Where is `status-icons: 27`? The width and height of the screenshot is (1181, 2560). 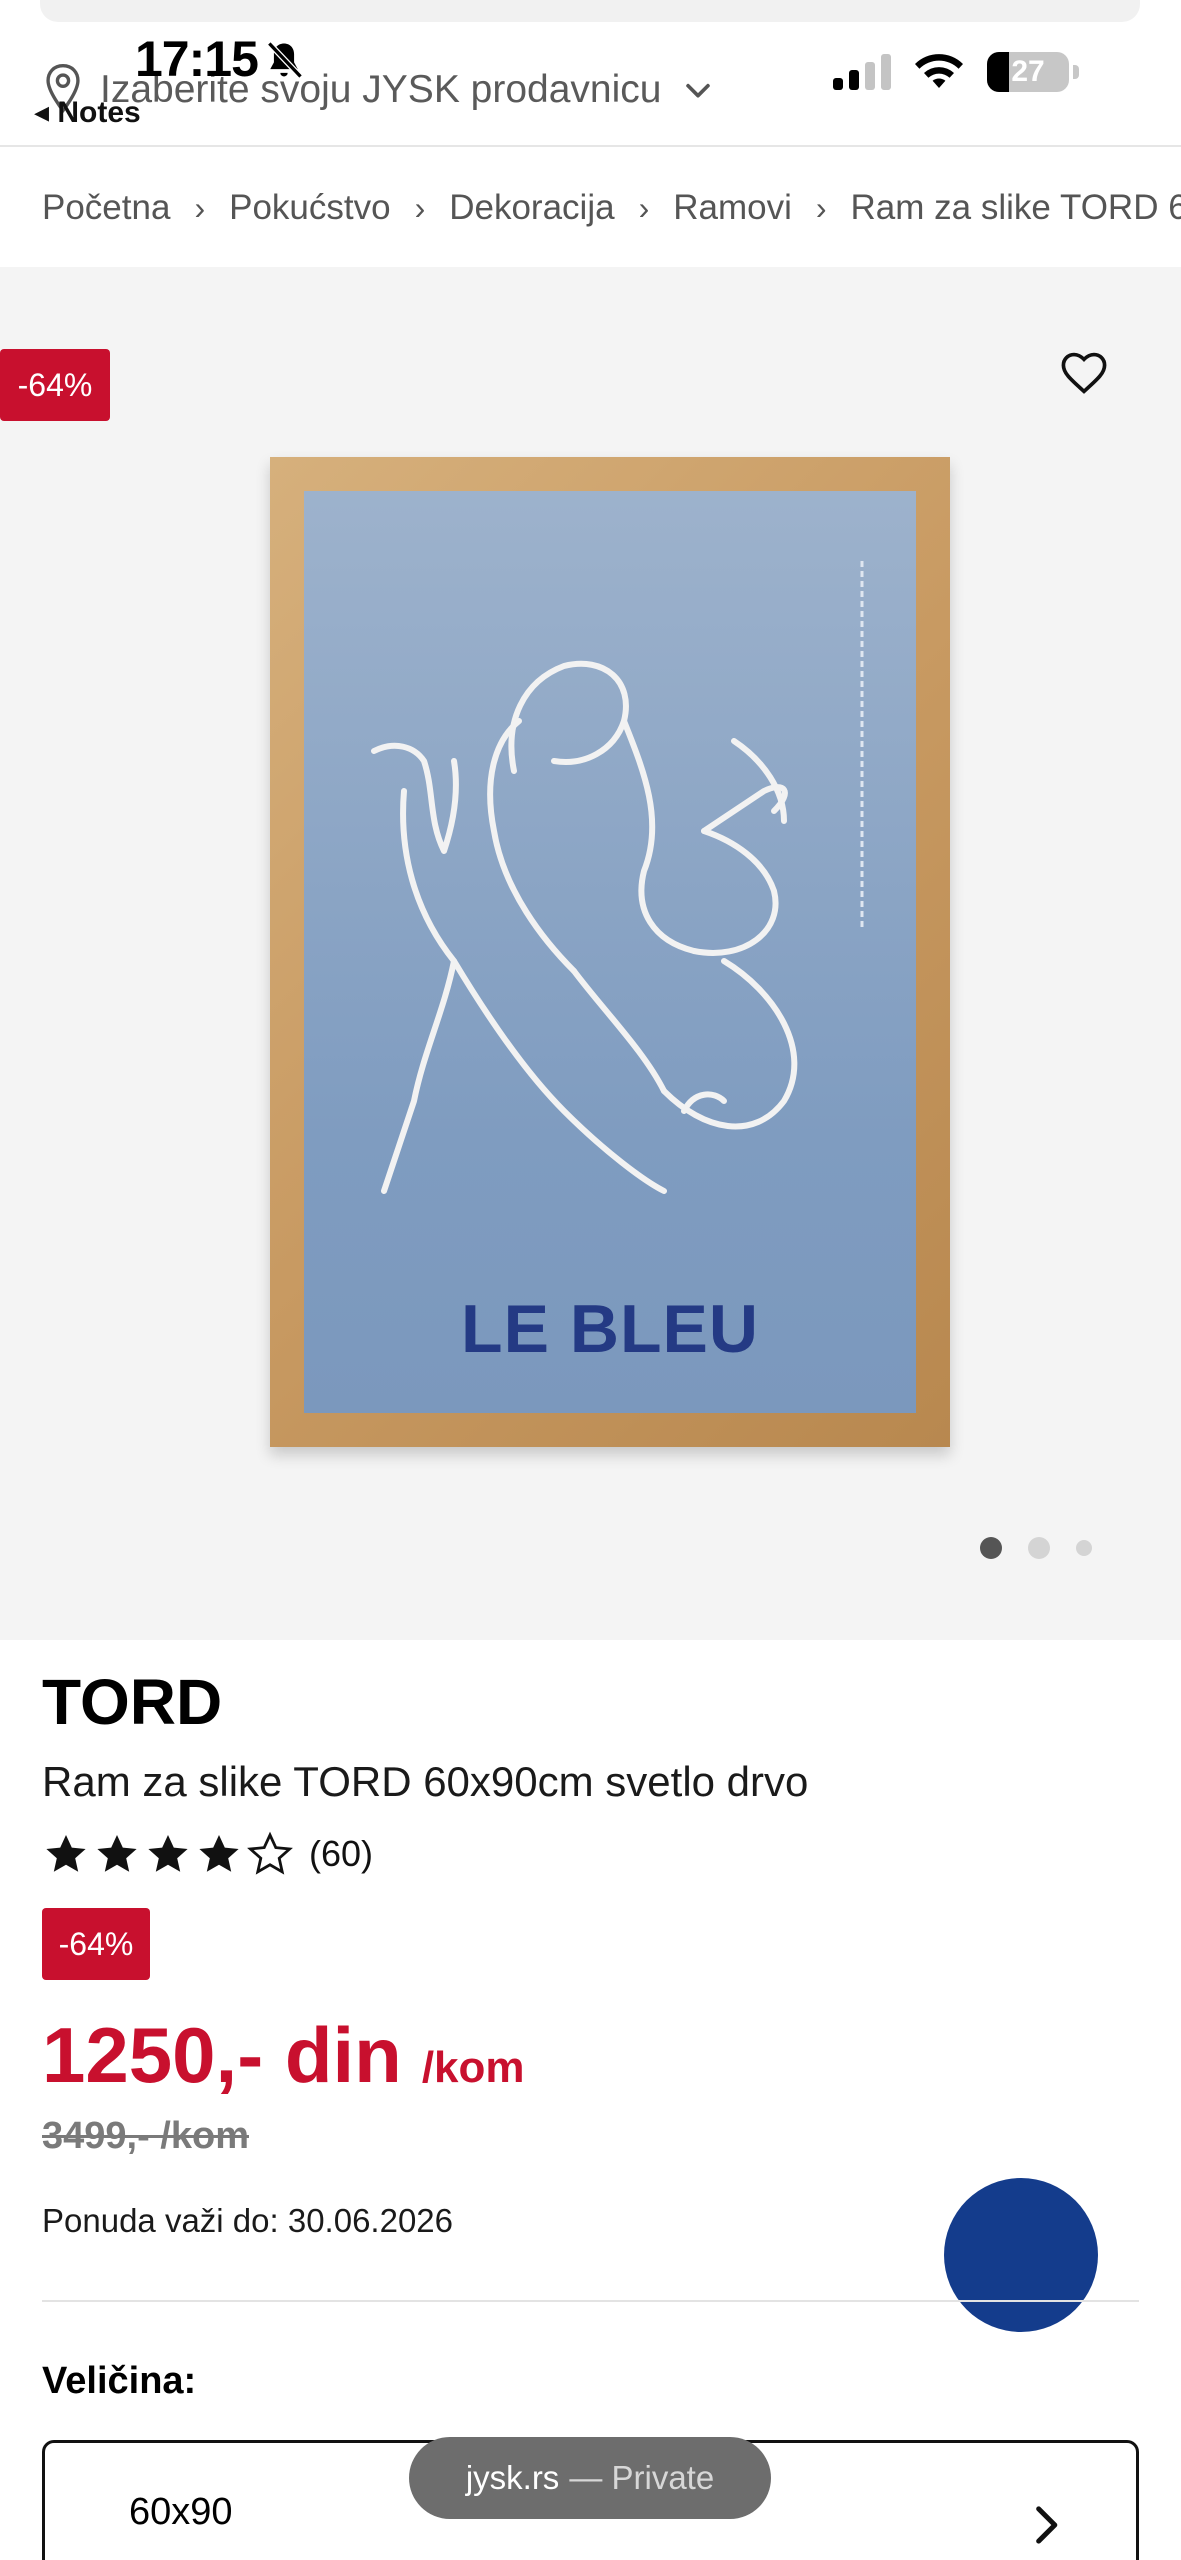 status-icons: 27 is located at coordinates (955, 72).